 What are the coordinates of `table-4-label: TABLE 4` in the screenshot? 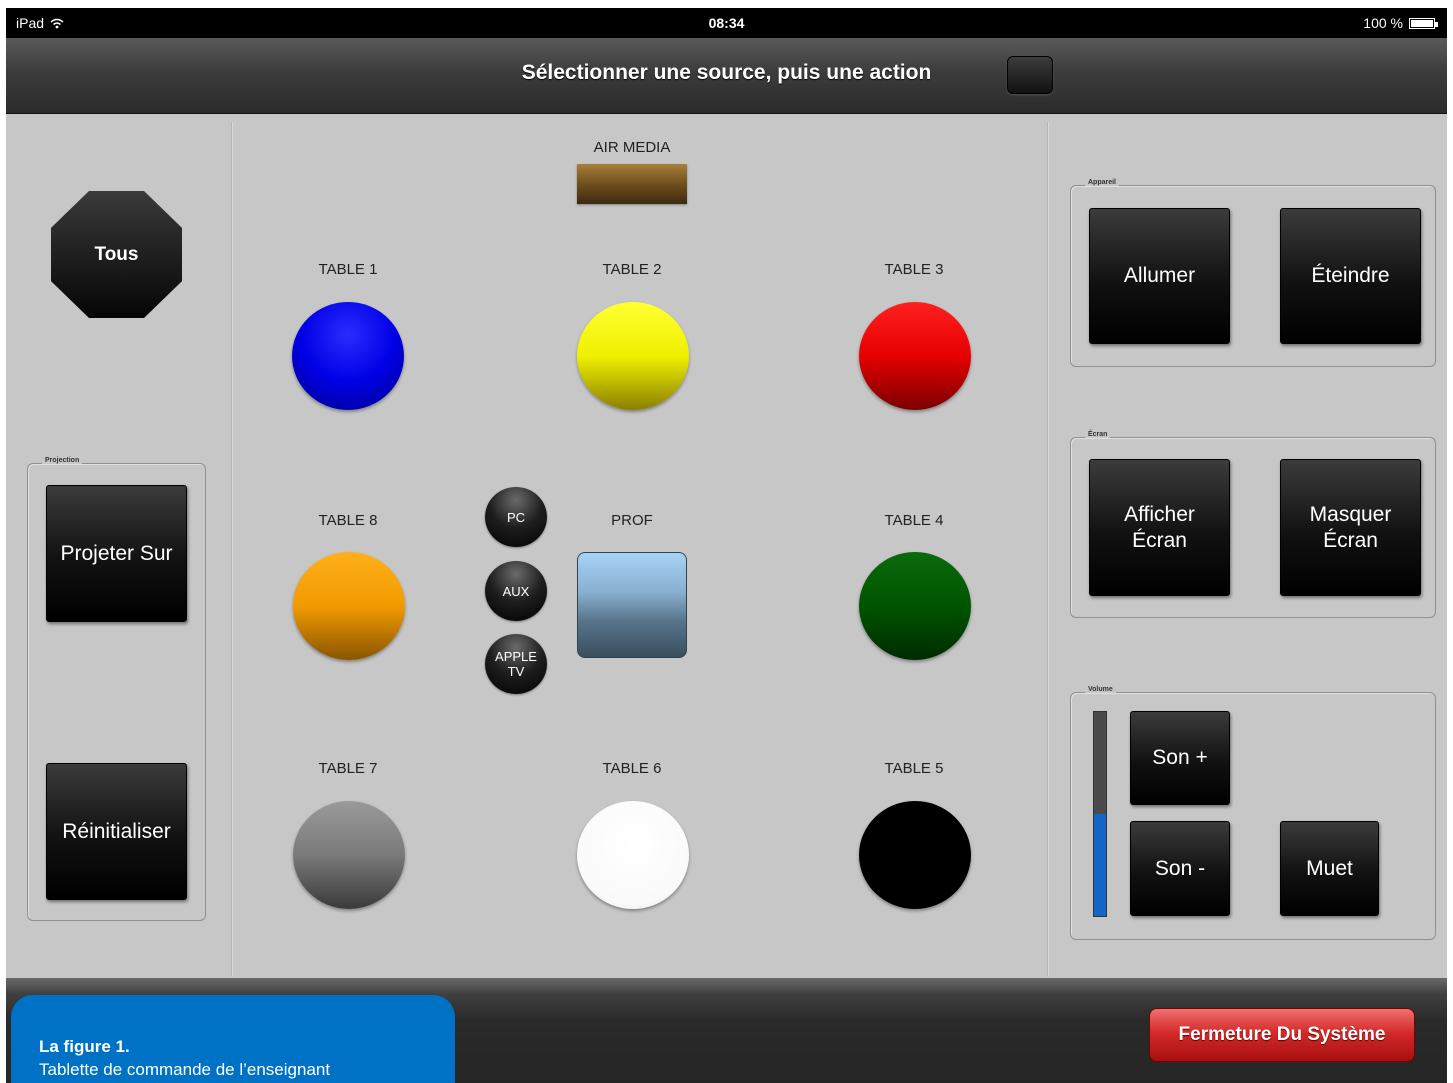 It's located at (914, 520).